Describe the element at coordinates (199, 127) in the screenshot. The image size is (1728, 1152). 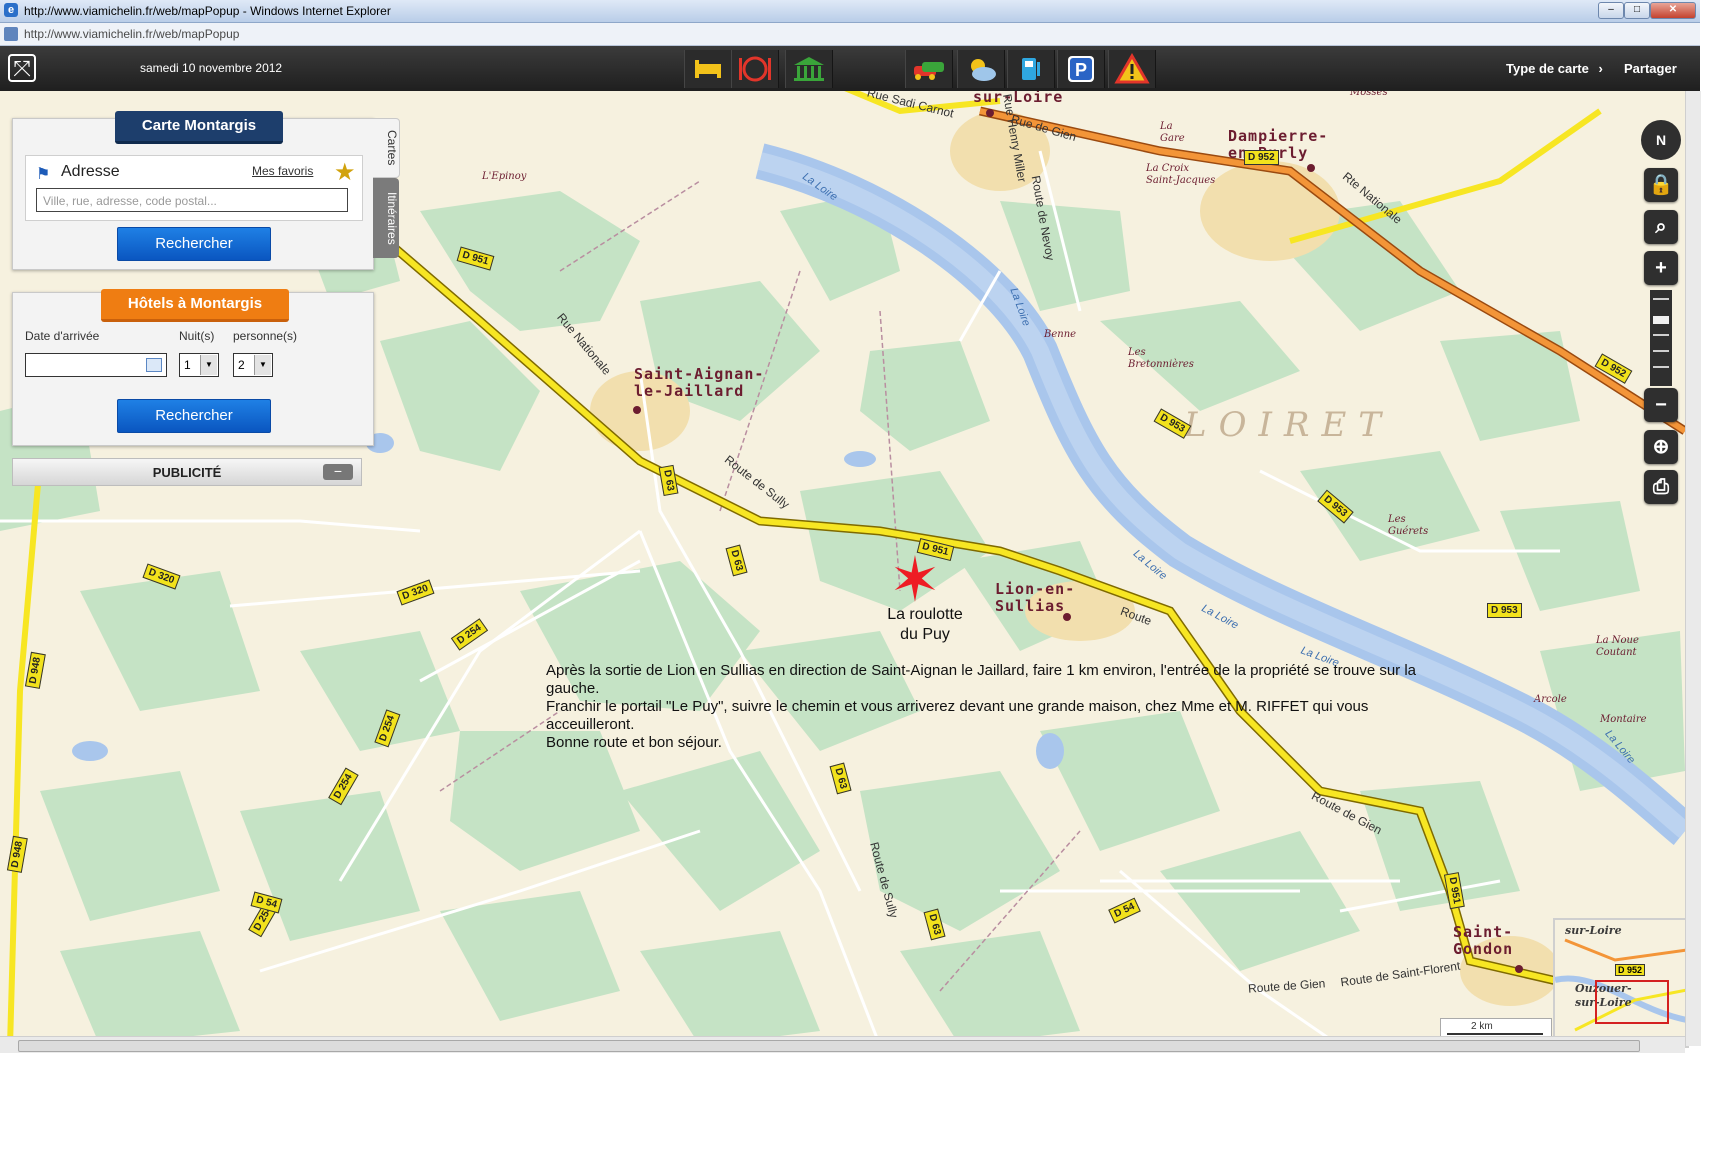
I see `map-panel-title: Carte Montargis` at that location.